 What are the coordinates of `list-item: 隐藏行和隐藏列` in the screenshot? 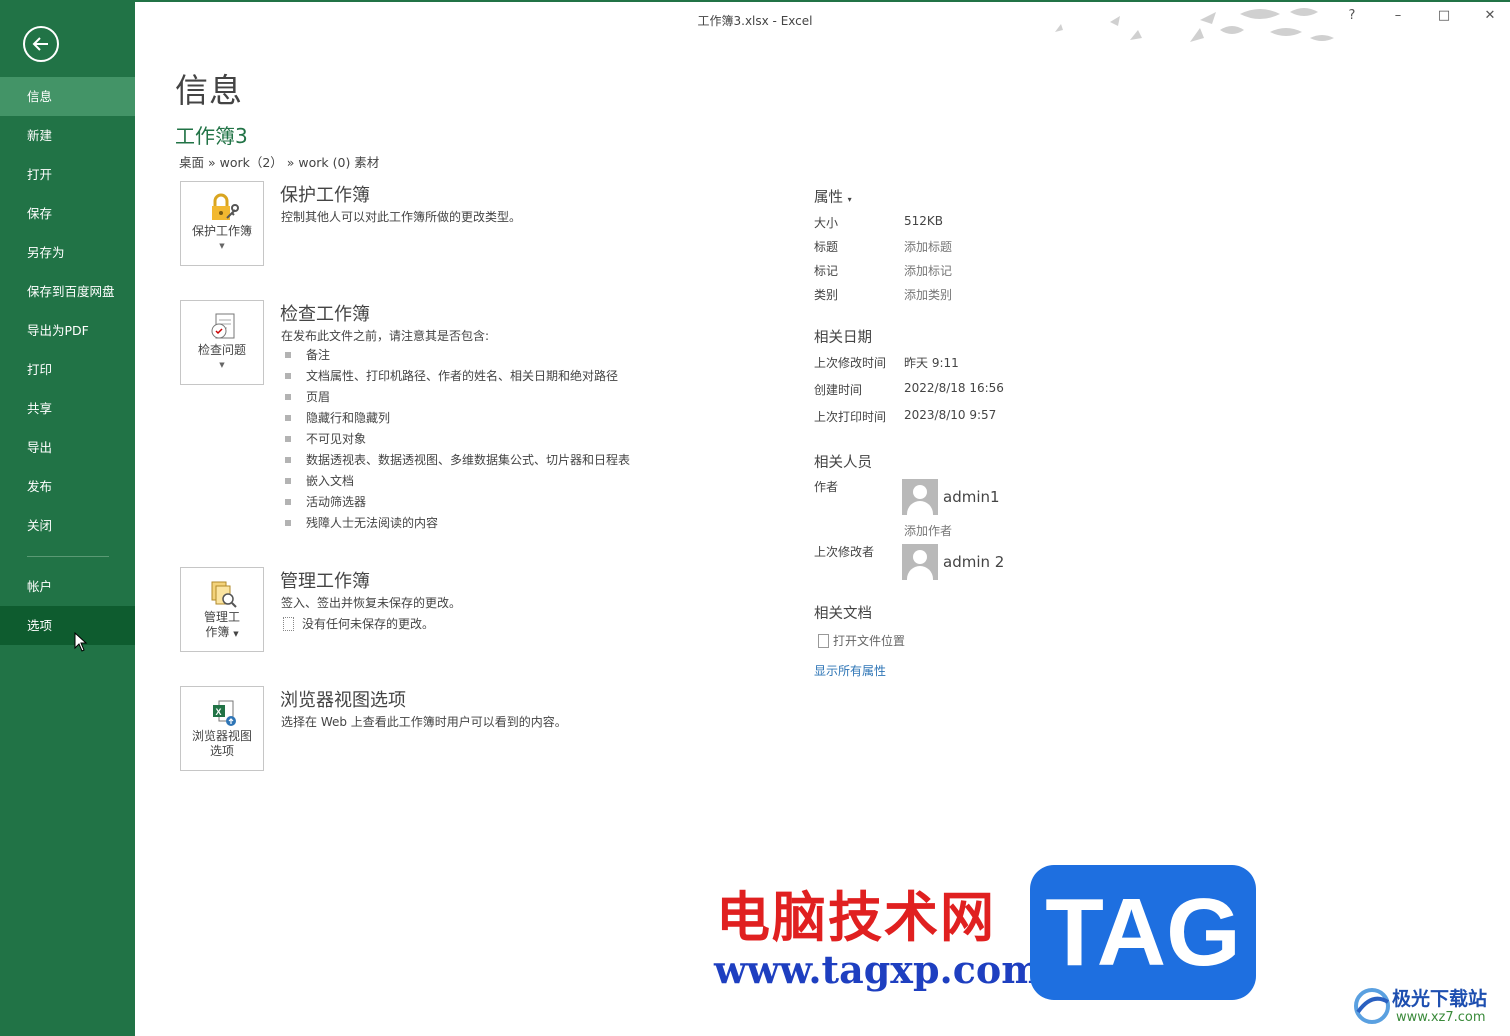 It's located at (457, 419).